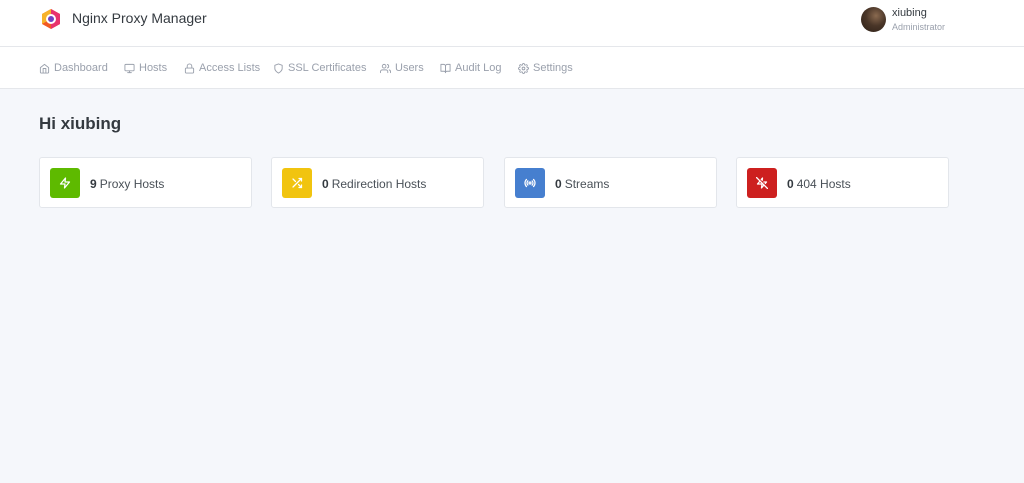 This screenshot has height=483, width=1024. What do you see at coordinates (80, 123) in the screenshot?
I see `page-greeting: Hi xiubing` at bounding box center [80, 123].